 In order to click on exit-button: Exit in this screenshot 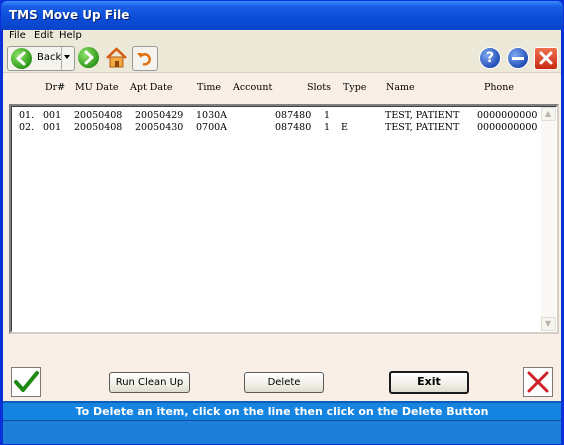, I will do `click(429, 382)`.